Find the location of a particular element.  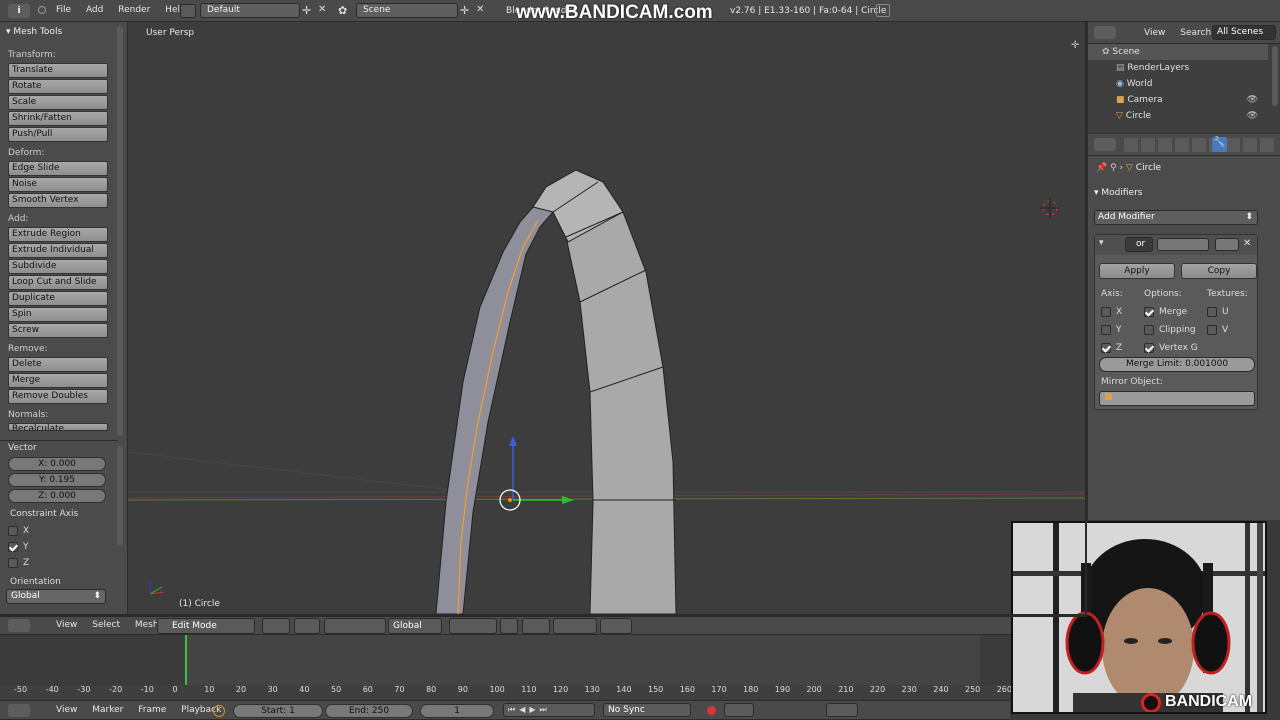

push-pull-button: Push/Pull is located at coordinates (58, 134).